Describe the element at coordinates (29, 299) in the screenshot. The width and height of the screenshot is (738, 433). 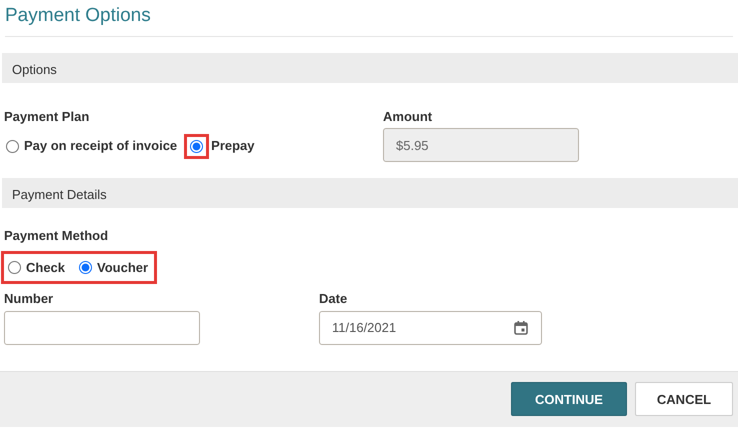
I see `field-label: Number` at that location.